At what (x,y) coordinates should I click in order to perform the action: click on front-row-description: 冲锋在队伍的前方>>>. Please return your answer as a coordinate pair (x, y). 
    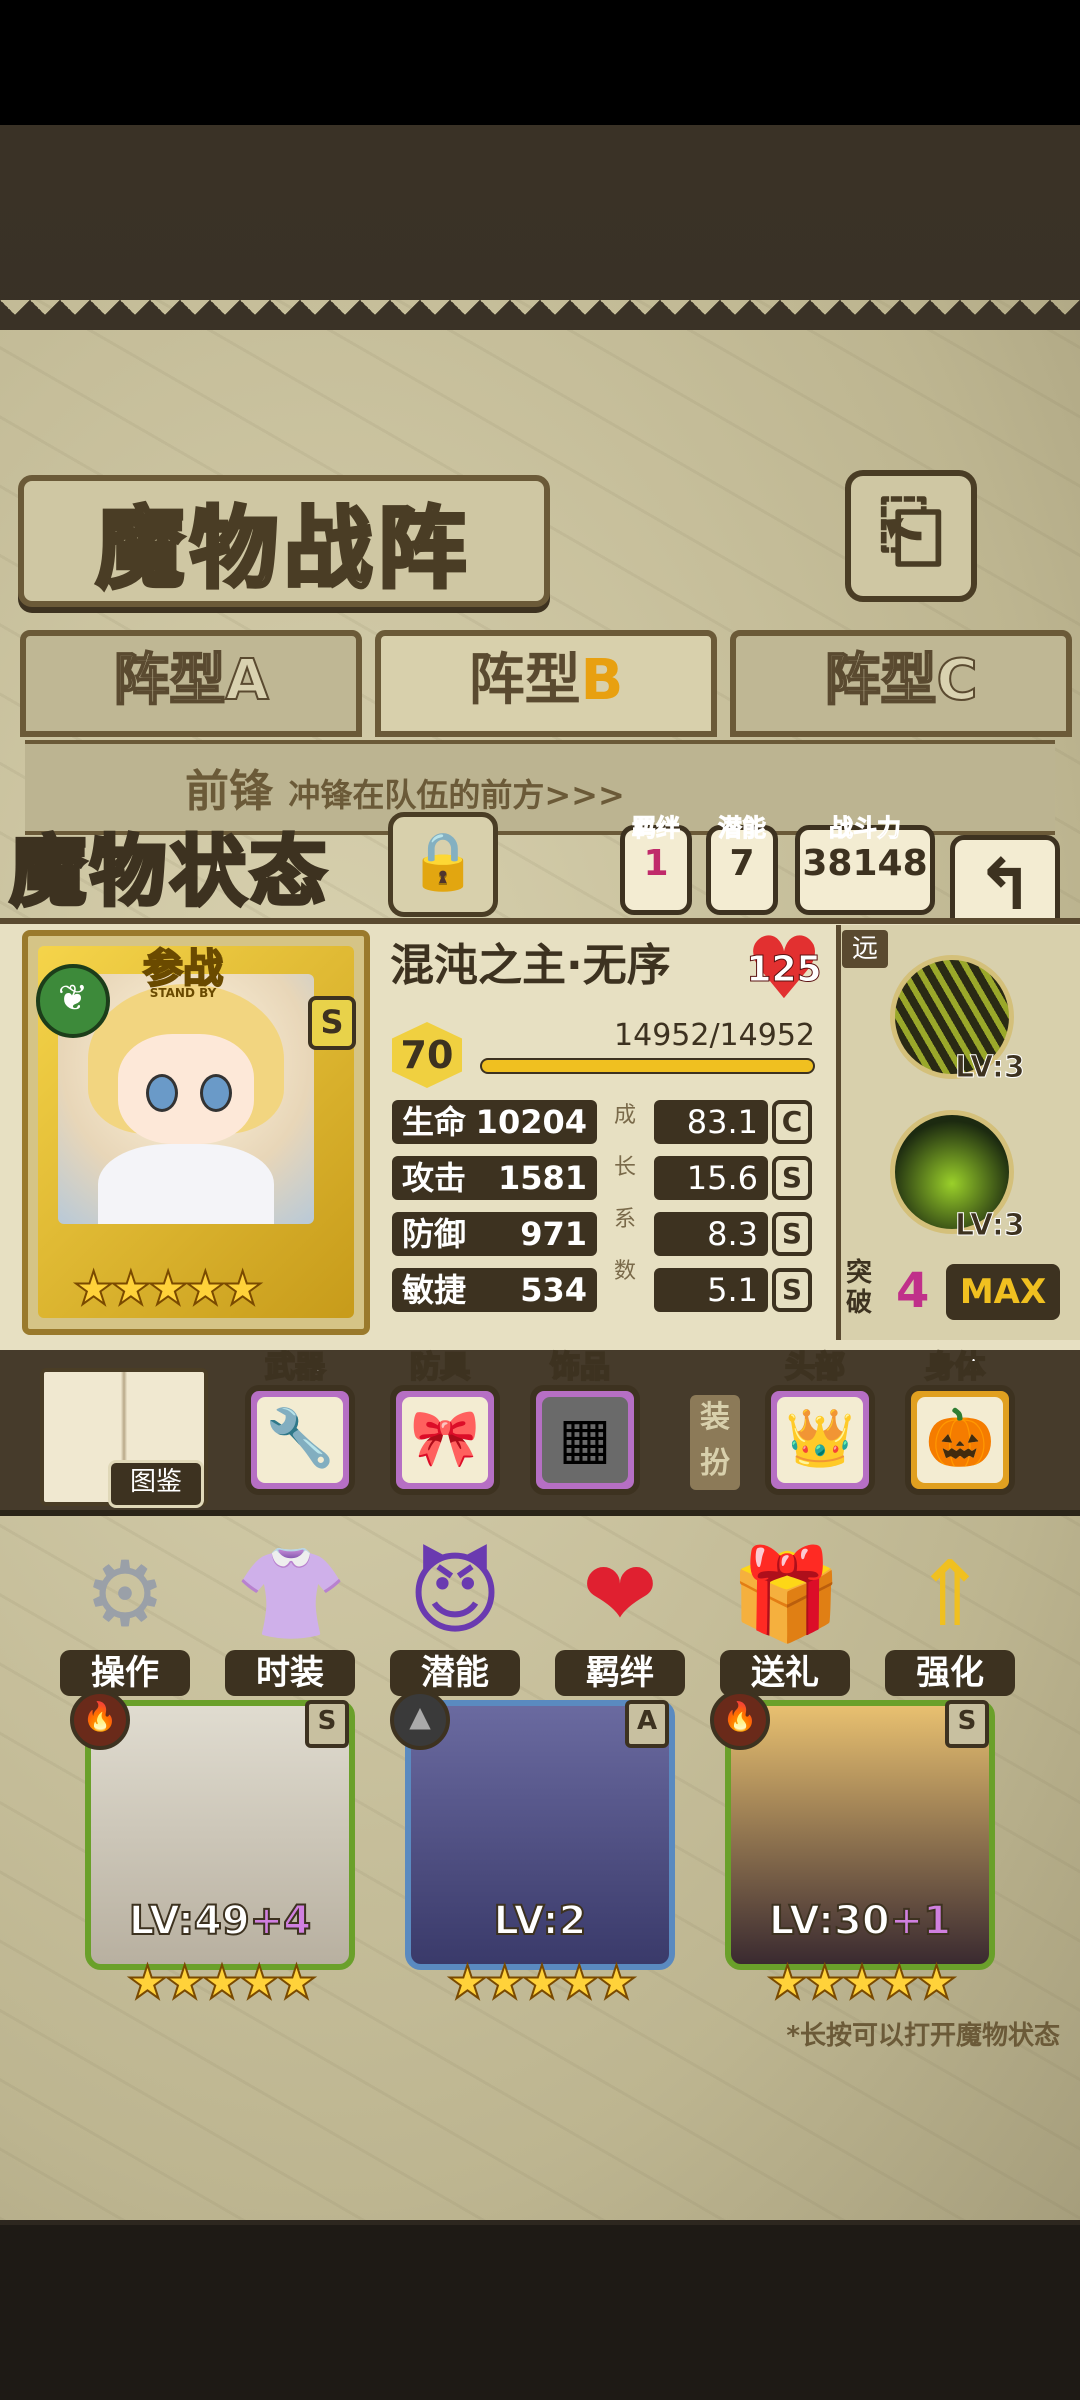
    Looking at the image, I should click on (456, 795).